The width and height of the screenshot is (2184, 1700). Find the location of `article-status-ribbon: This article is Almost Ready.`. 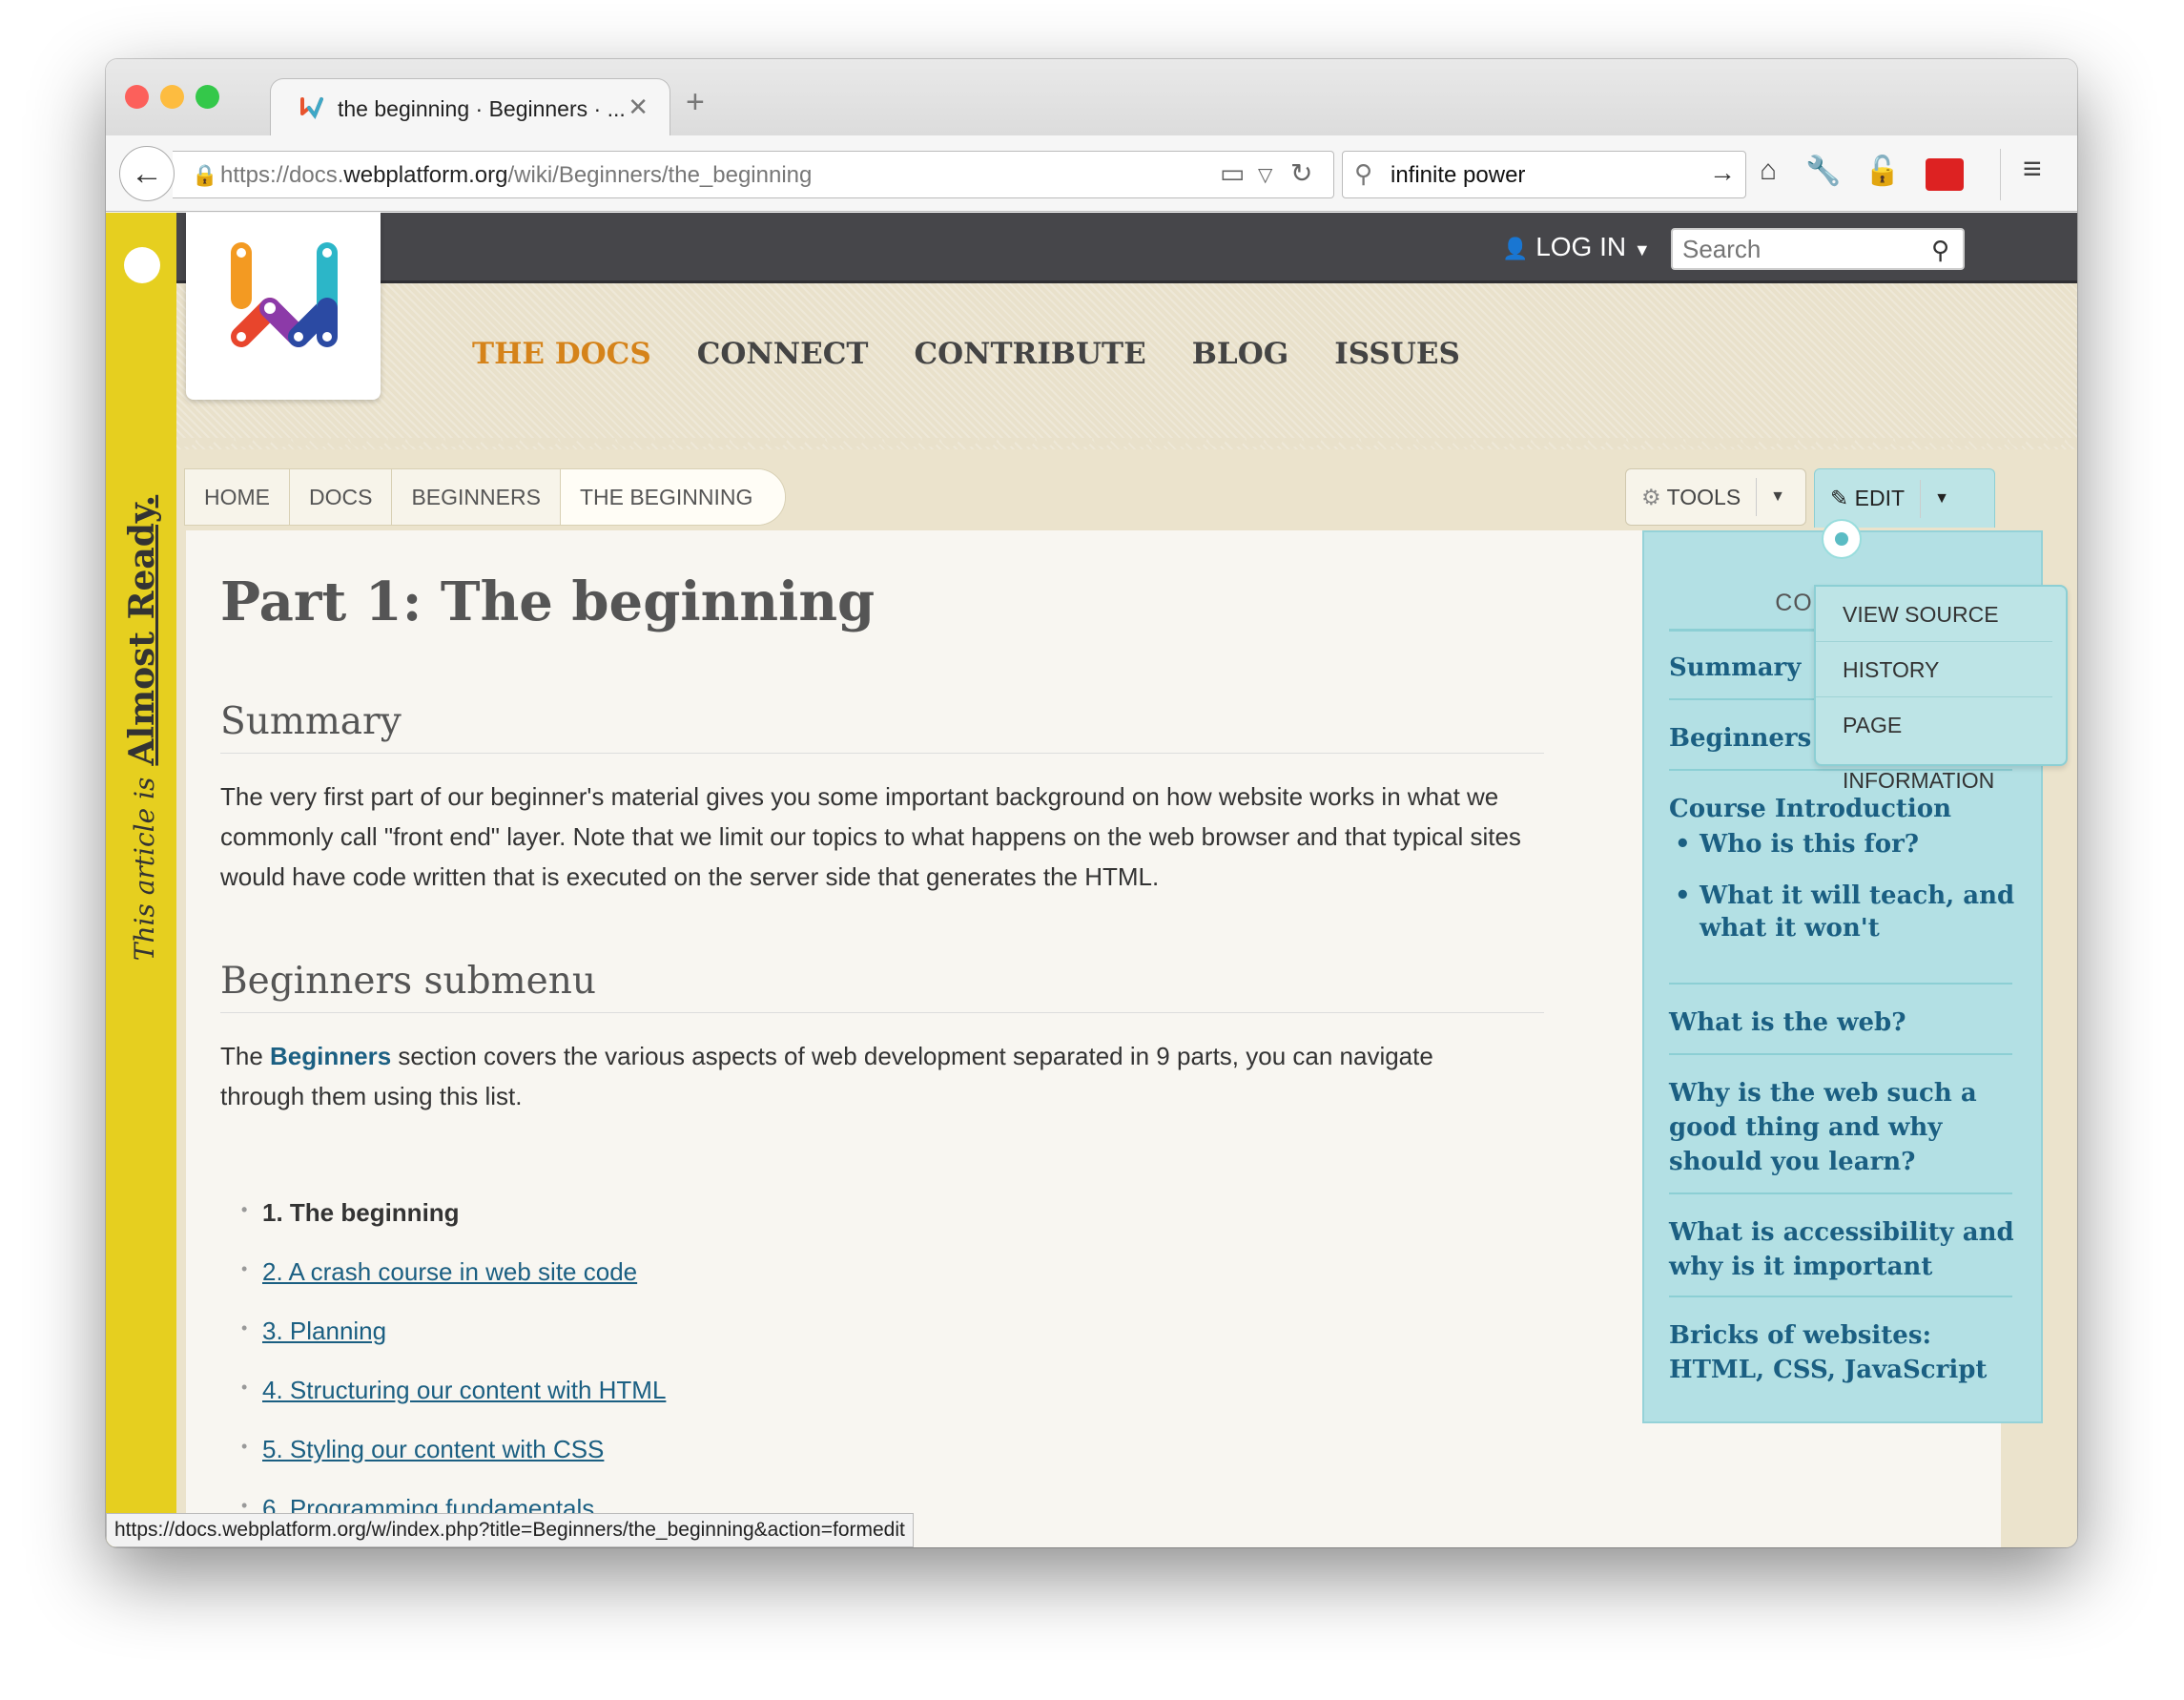

article-status-ribbon: This article is Almost Ready. is located at coordinates (141, 880).